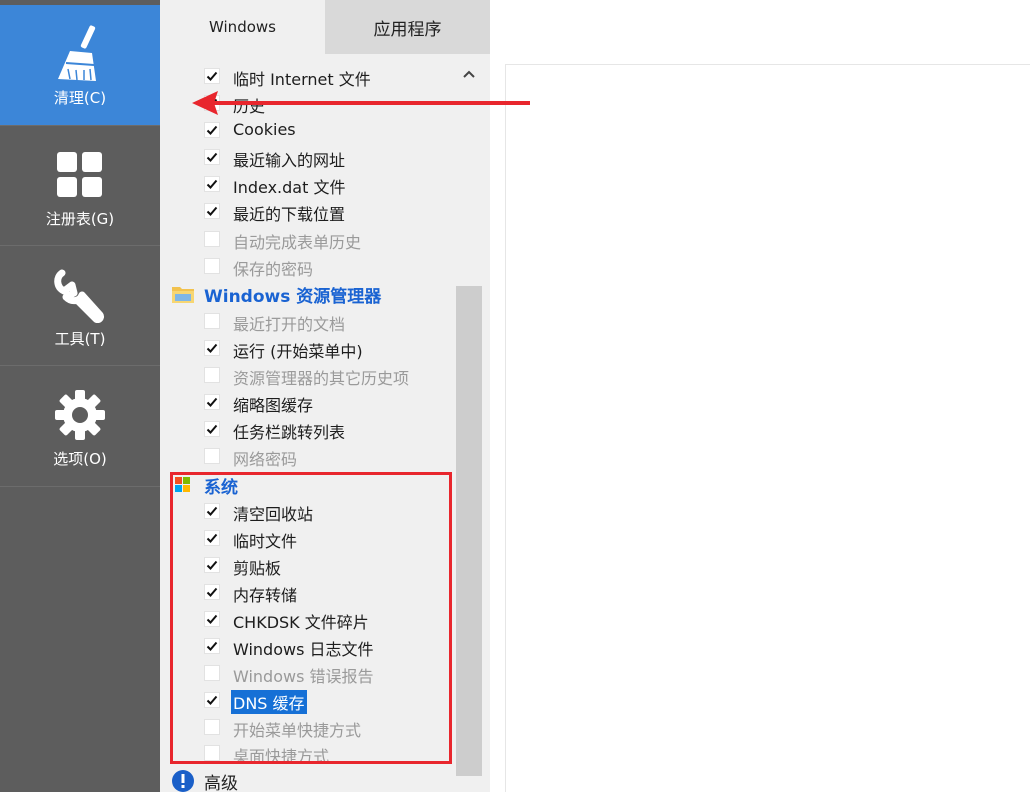  What do you see at coordinates (321, 378) in the screenshot?
I see `tree-item-label: 资源管理器的其它历史项` at bounding box center [321, 378].